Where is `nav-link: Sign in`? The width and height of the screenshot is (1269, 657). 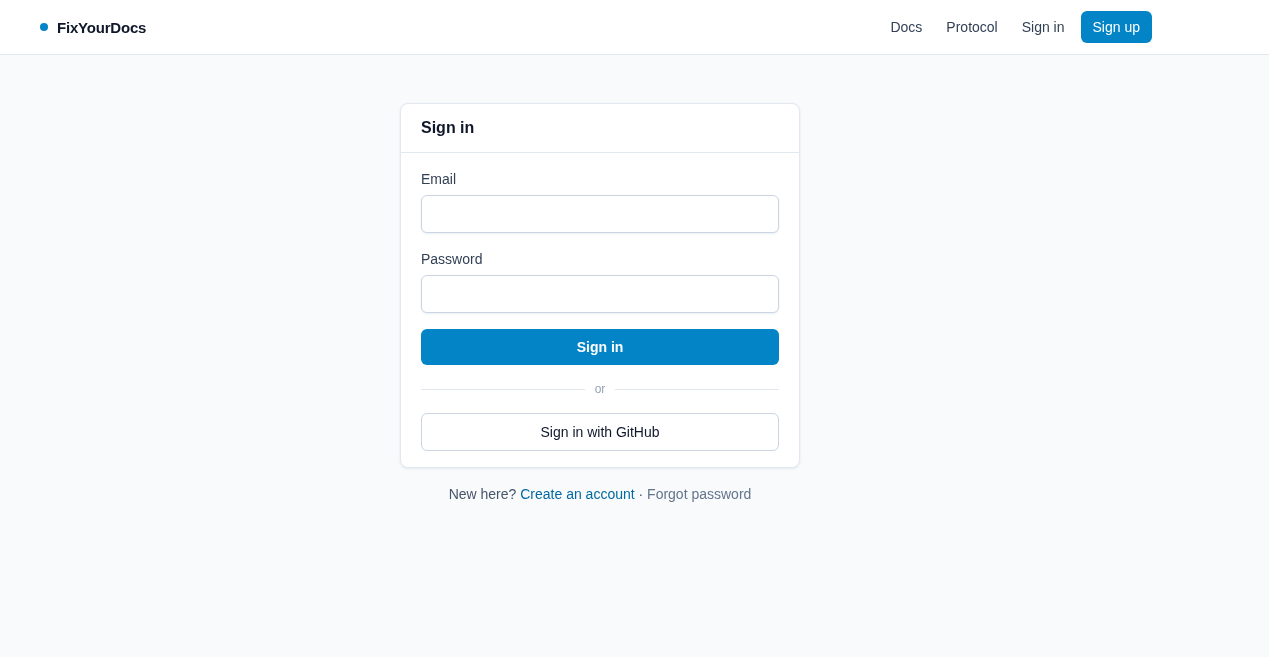
nav-link: Sign in is located at coordinates (1043, 27).